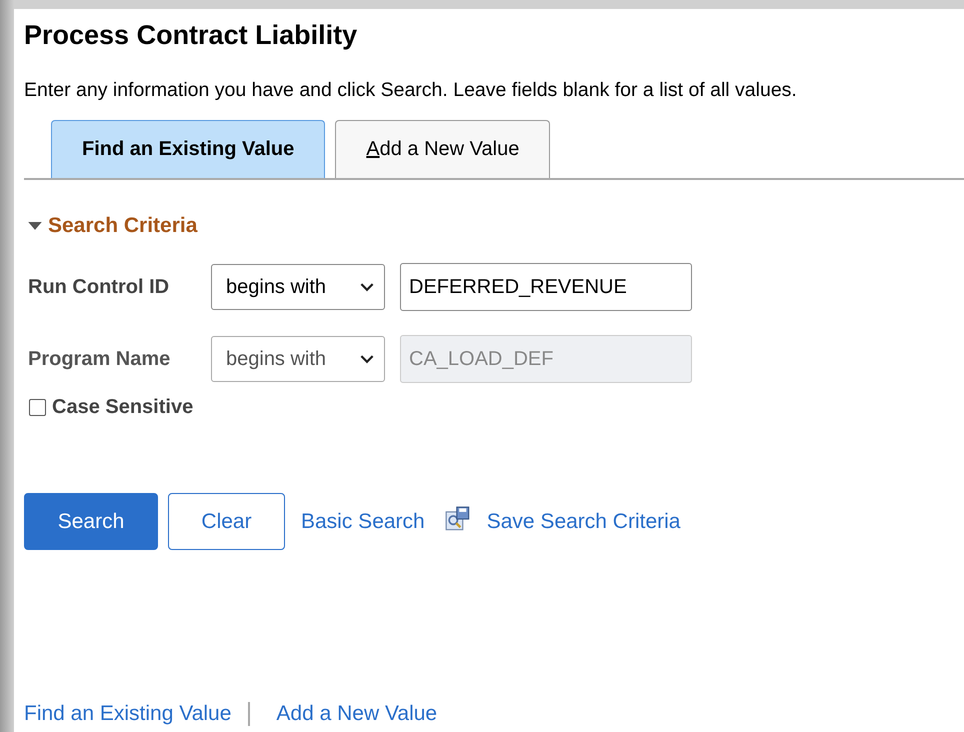 Image resolution: width=964 pixels, height=732 pixels. Describe the element at coordinates (128, 714) in the screenshot. I see `footer-link: Find an Existing Value` at that location.